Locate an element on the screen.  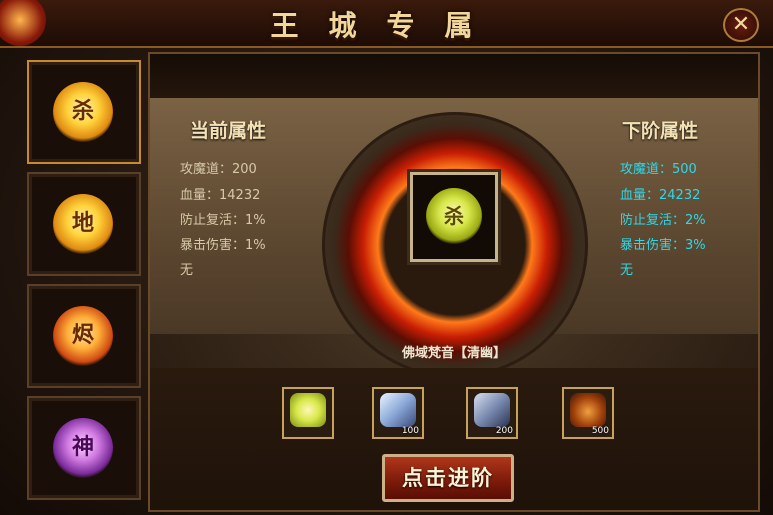
cost-slot is located at coordinates (308, 413).